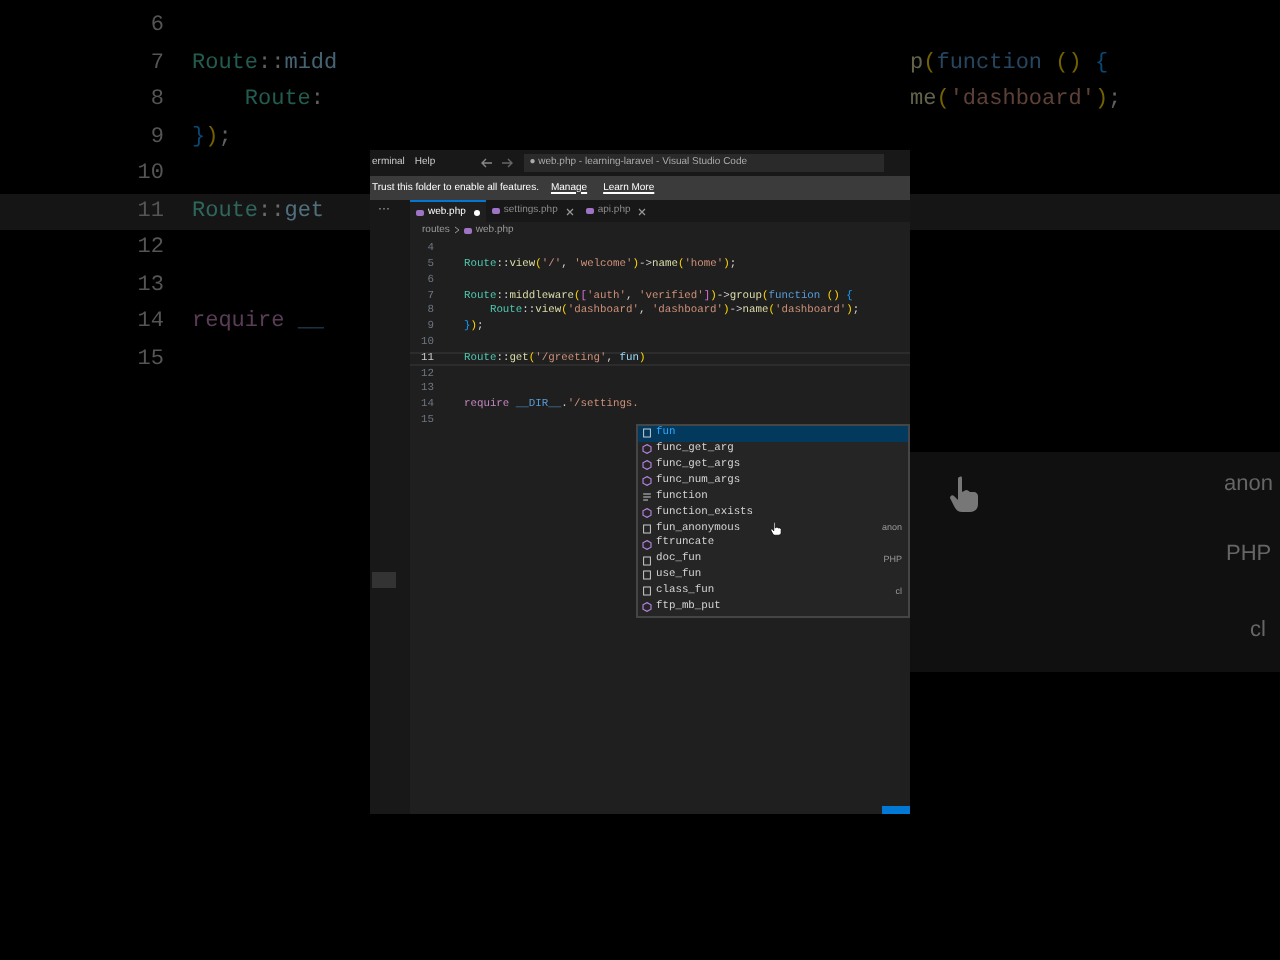 Image resolution: width=1280 pixels, height=960 pixels. Describe the element at coordinates (150, 360) in the screenshot. I see `line-number: 15` at that location.